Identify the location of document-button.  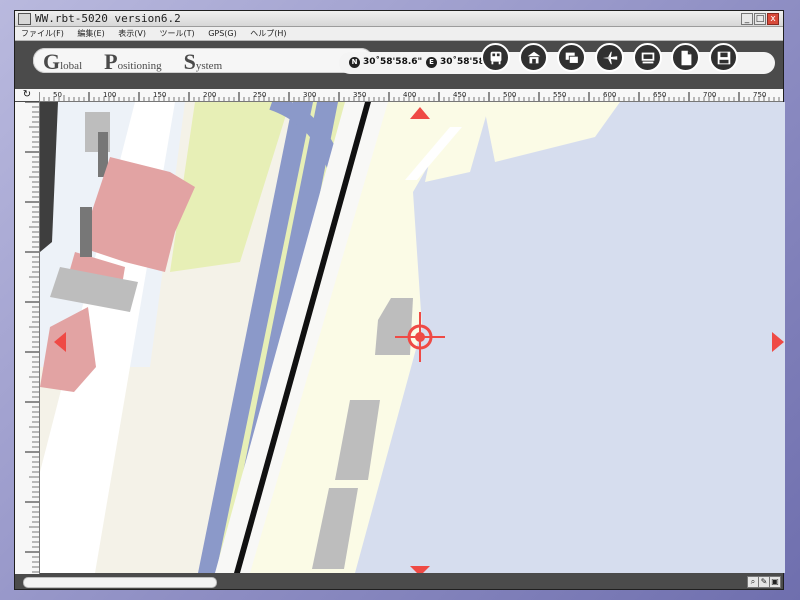
(685, 57).